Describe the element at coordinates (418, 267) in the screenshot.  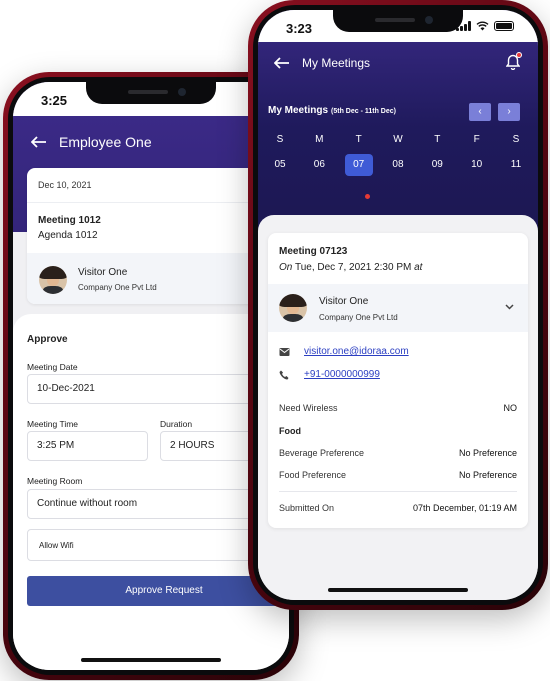
I see `when-suffix: at` at that location.